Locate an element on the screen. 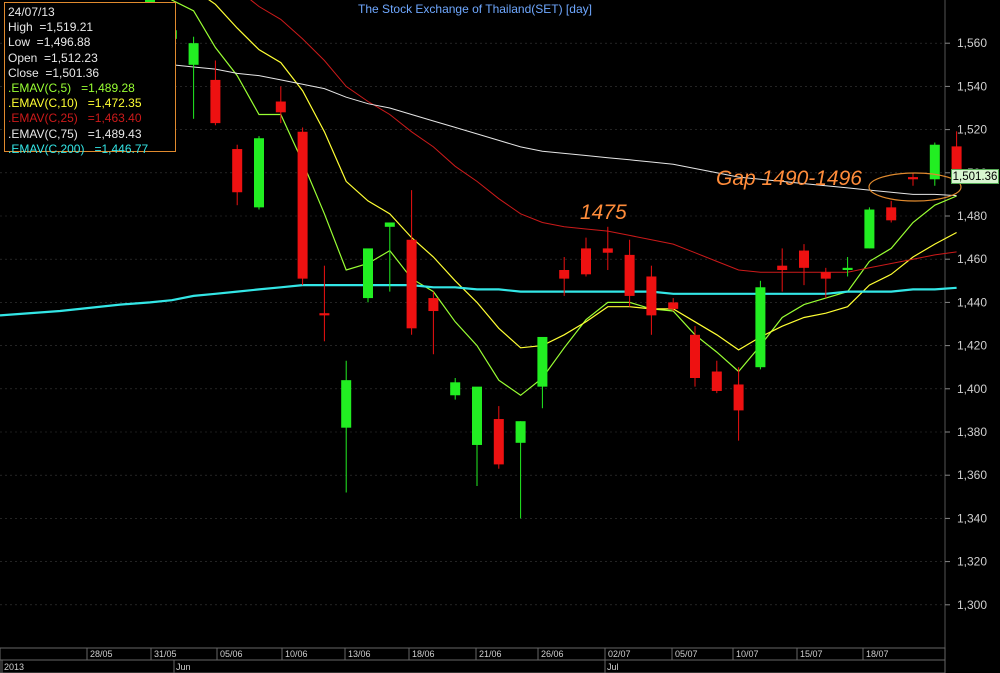 This screenshot has height=673, width=1000. info-ema10: .EMAV(C,10) =1,472.35 is located at coordinates (75, 103).